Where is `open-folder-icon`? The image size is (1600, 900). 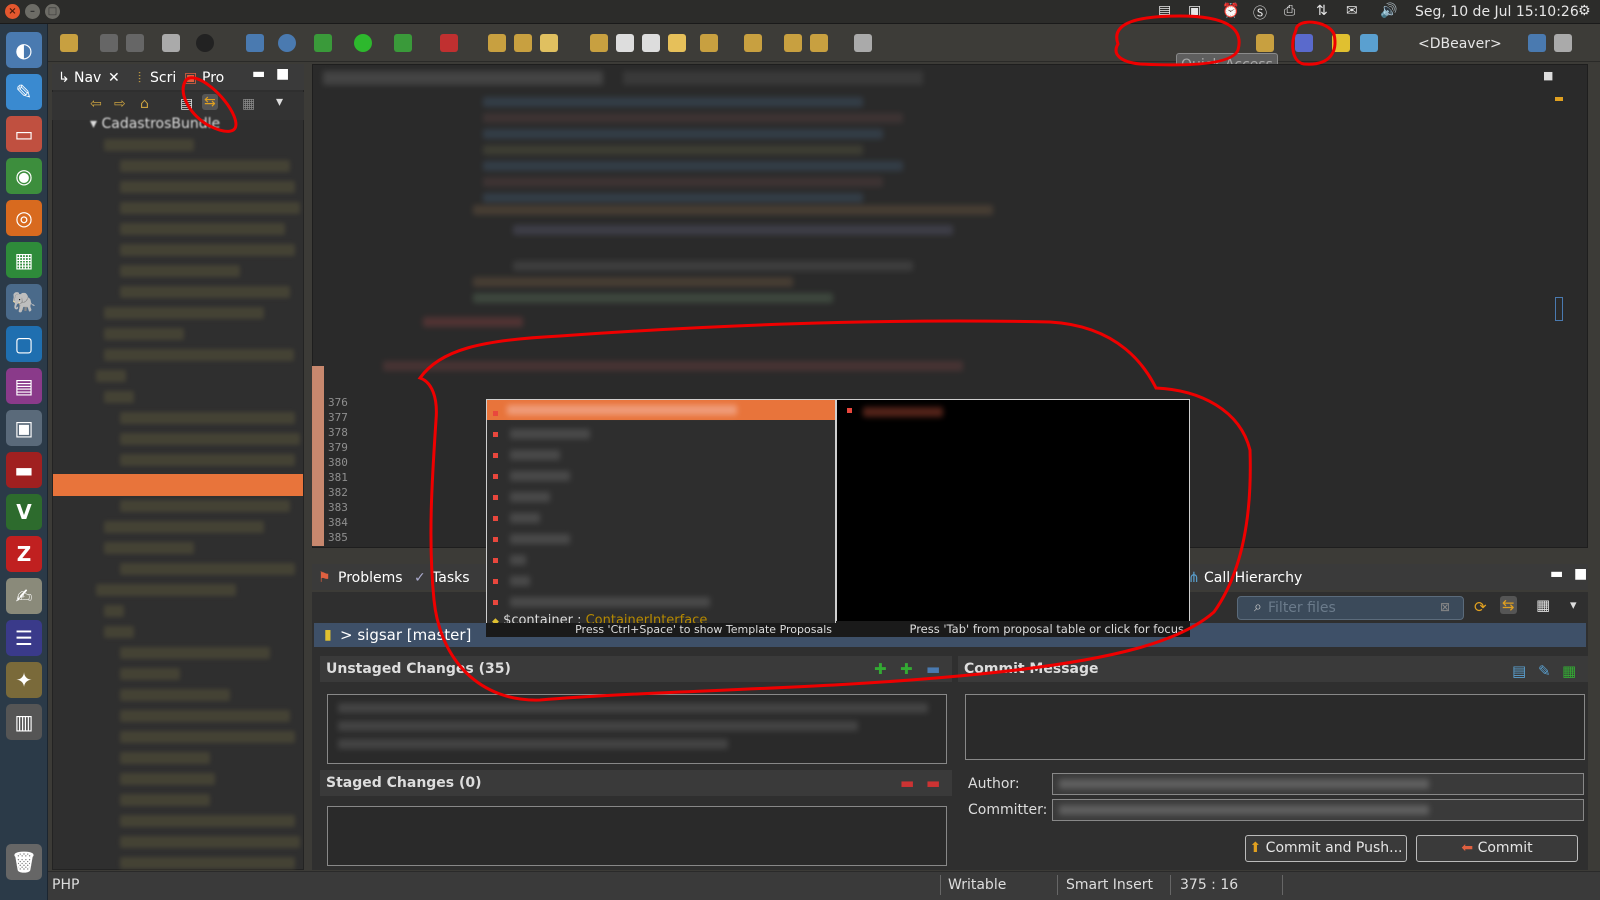
open-folder-icon is located at coordinates (497, 43).